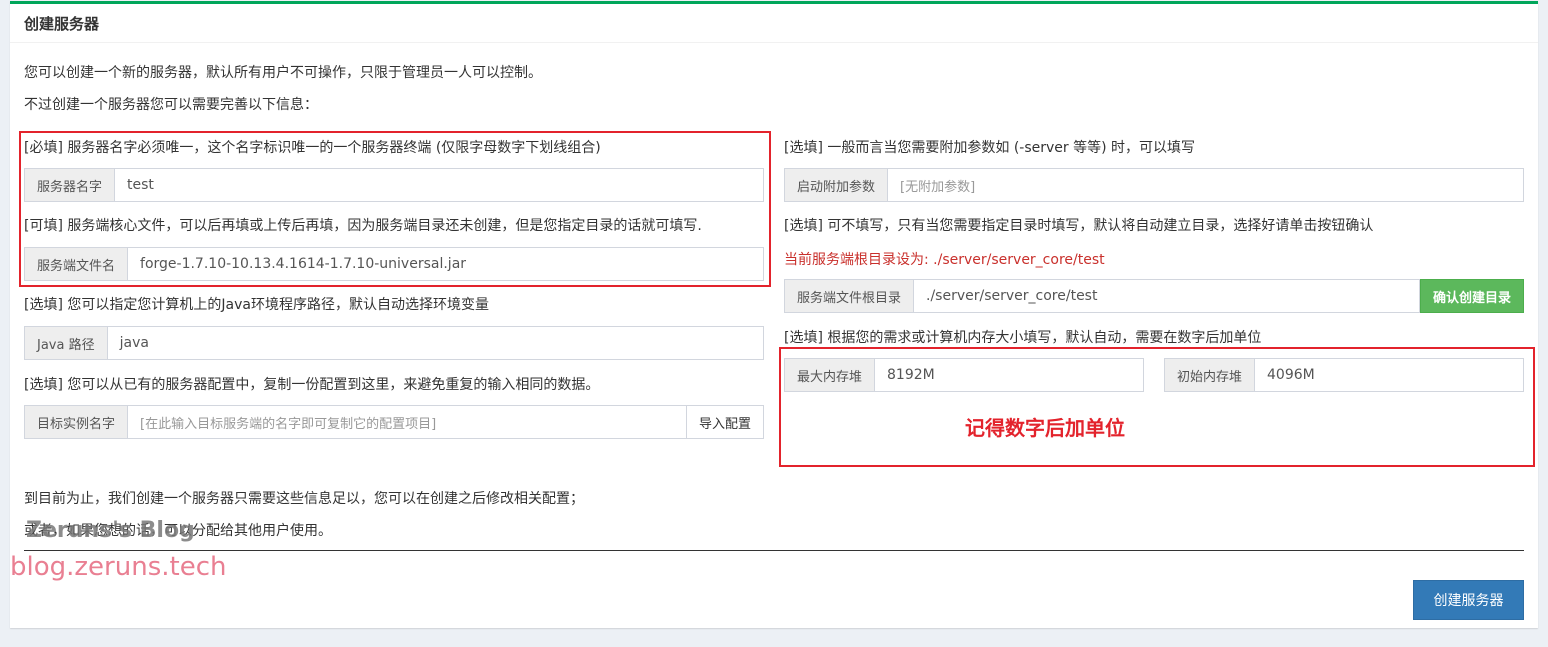 The width and height of the screenshot is (1548, 647). Describe the element at coordinates (849, 296) in the screenshot. I see `root-dir-label: 服务端文件根目录` at that location.